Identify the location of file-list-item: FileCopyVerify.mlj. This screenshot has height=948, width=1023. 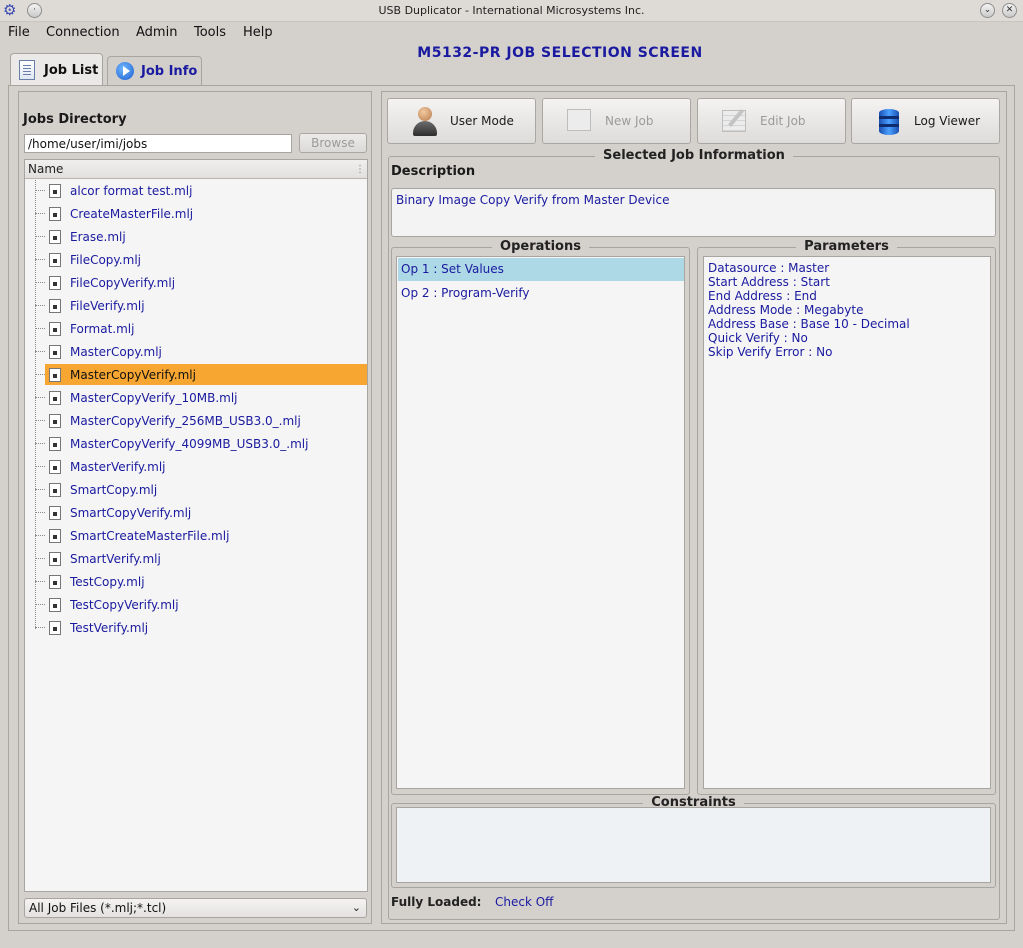
(201, 282).